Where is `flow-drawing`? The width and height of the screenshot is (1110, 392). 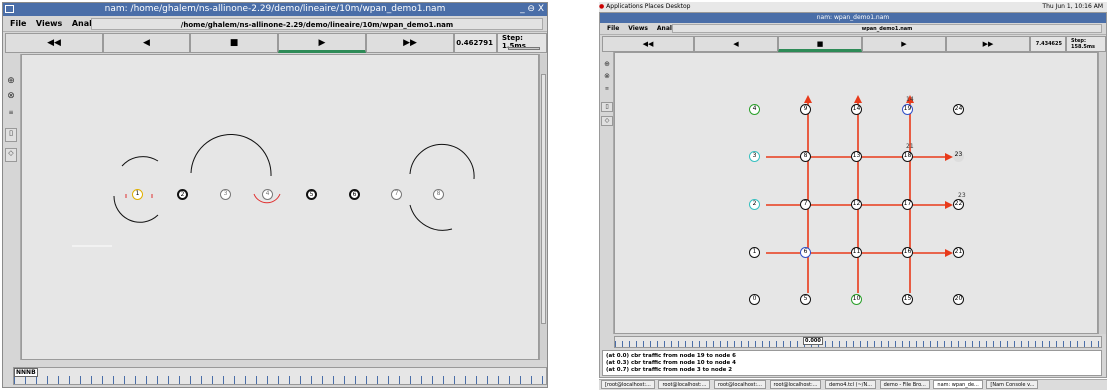
flow-drawing is located at coordinates (859, 194).